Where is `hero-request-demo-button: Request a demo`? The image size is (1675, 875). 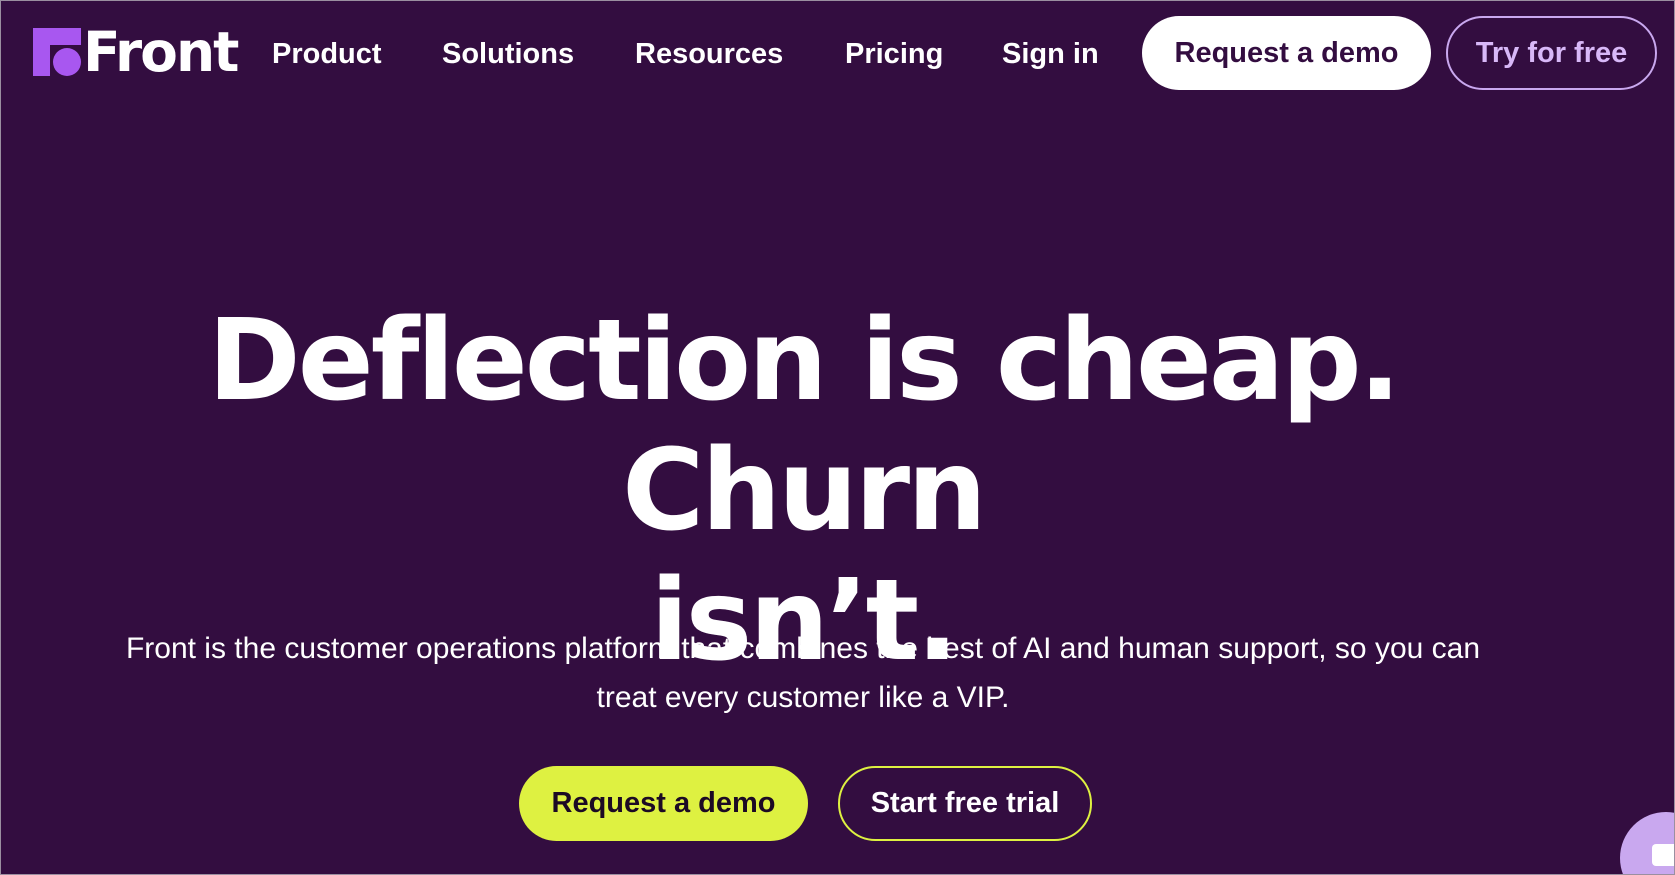 hero-request-demo-button: Request a demo is located at coordinates (663, 803).